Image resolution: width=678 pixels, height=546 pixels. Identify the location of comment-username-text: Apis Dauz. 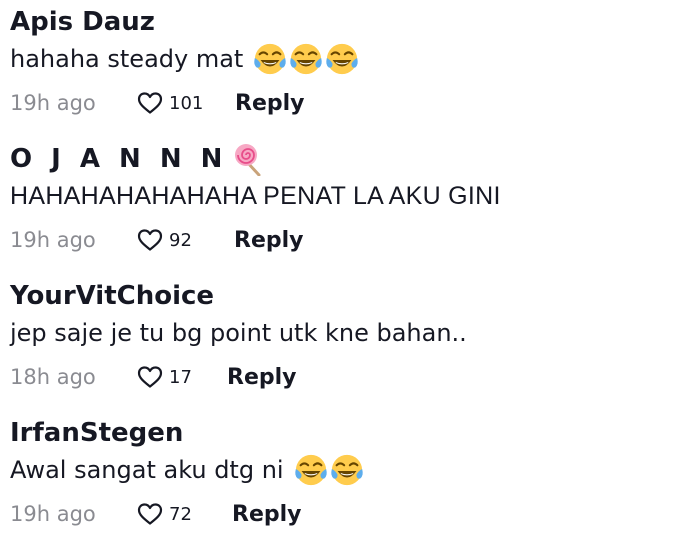
(82, 22).